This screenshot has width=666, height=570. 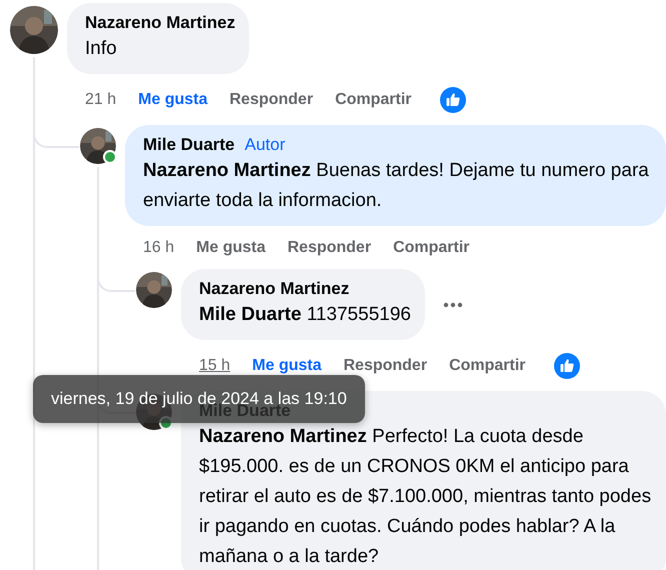 I want to click on author-label: Autor, so click(x=265, y=145).